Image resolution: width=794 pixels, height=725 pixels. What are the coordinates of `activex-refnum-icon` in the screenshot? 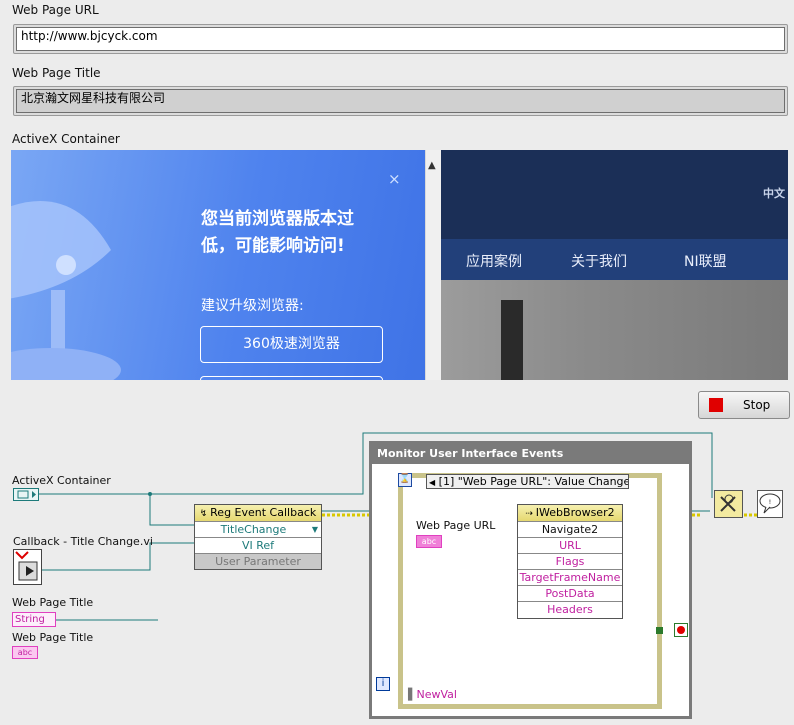 It's located at (26, 494).